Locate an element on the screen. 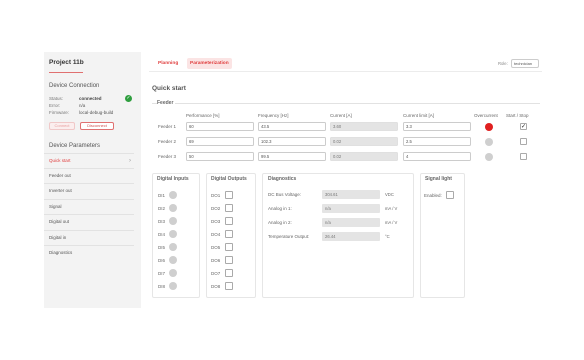  disconnect-button: Disconnect is located at coordinates (97, 126).